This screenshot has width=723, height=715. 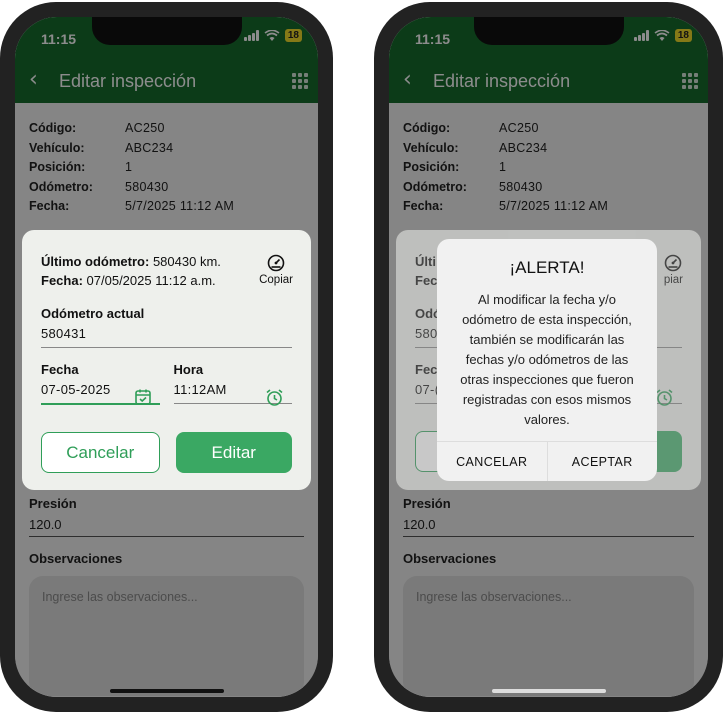 What do you see at coordinates (95, 261) in the screenshot?
I see `last-odometer-label: Último odómetro:` at bounding box center [95, 261].